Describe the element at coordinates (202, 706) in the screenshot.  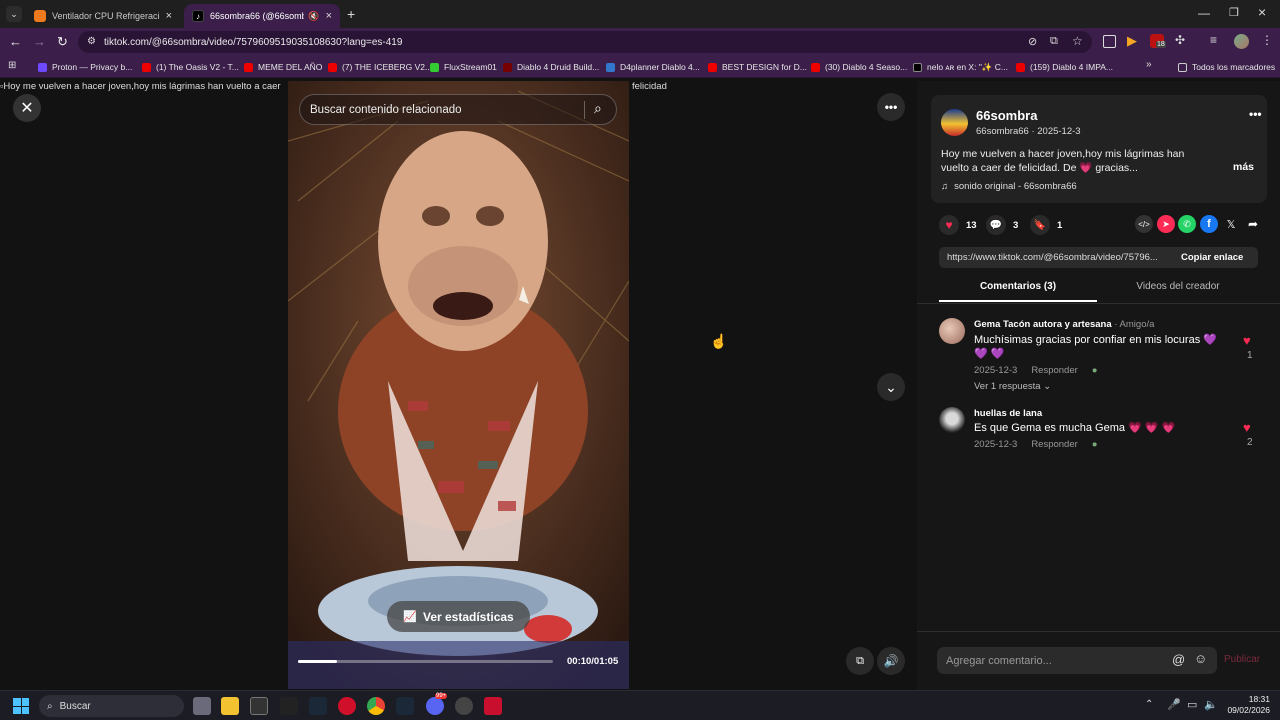
I see `task-view-icon` at that location.